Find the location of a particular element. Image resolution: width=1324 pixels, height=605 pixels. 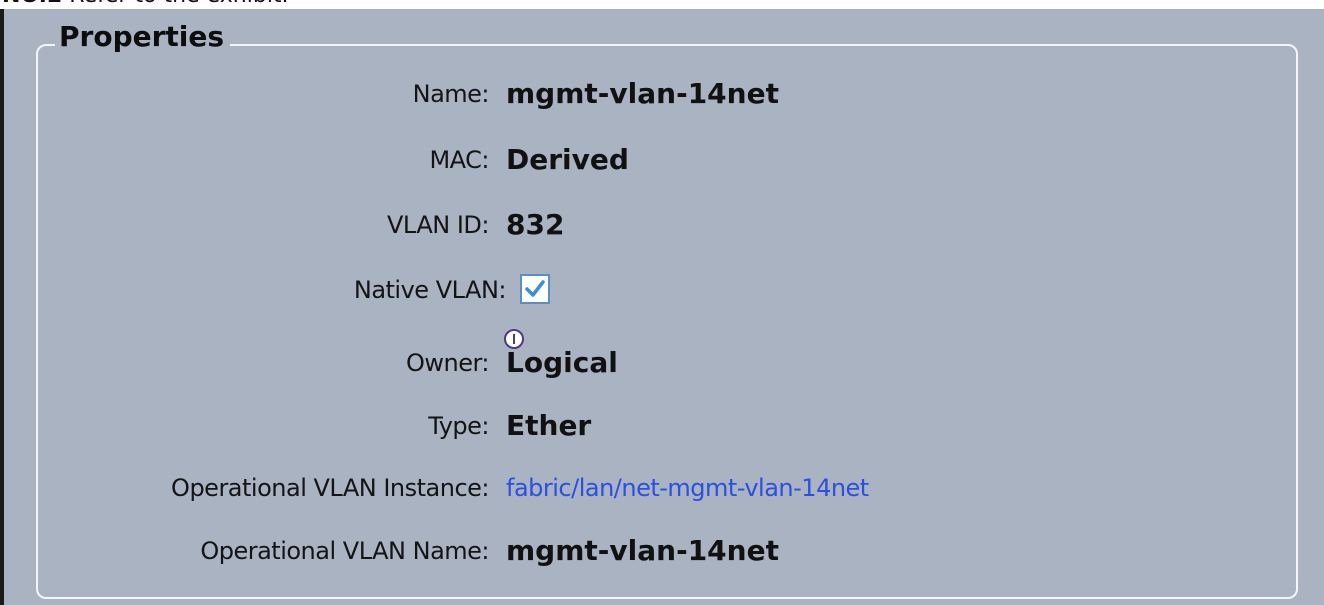

mac-value: Derived is located at coordinates (567, 159).